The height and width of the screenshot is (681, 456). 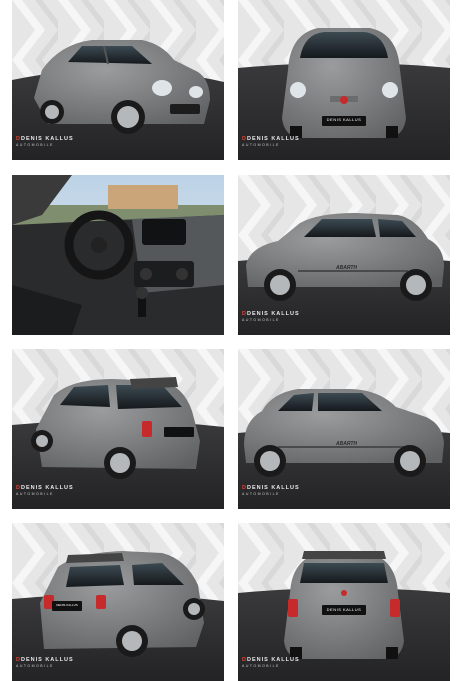 I want to click on photo-interior, so click(x=118, y=255).